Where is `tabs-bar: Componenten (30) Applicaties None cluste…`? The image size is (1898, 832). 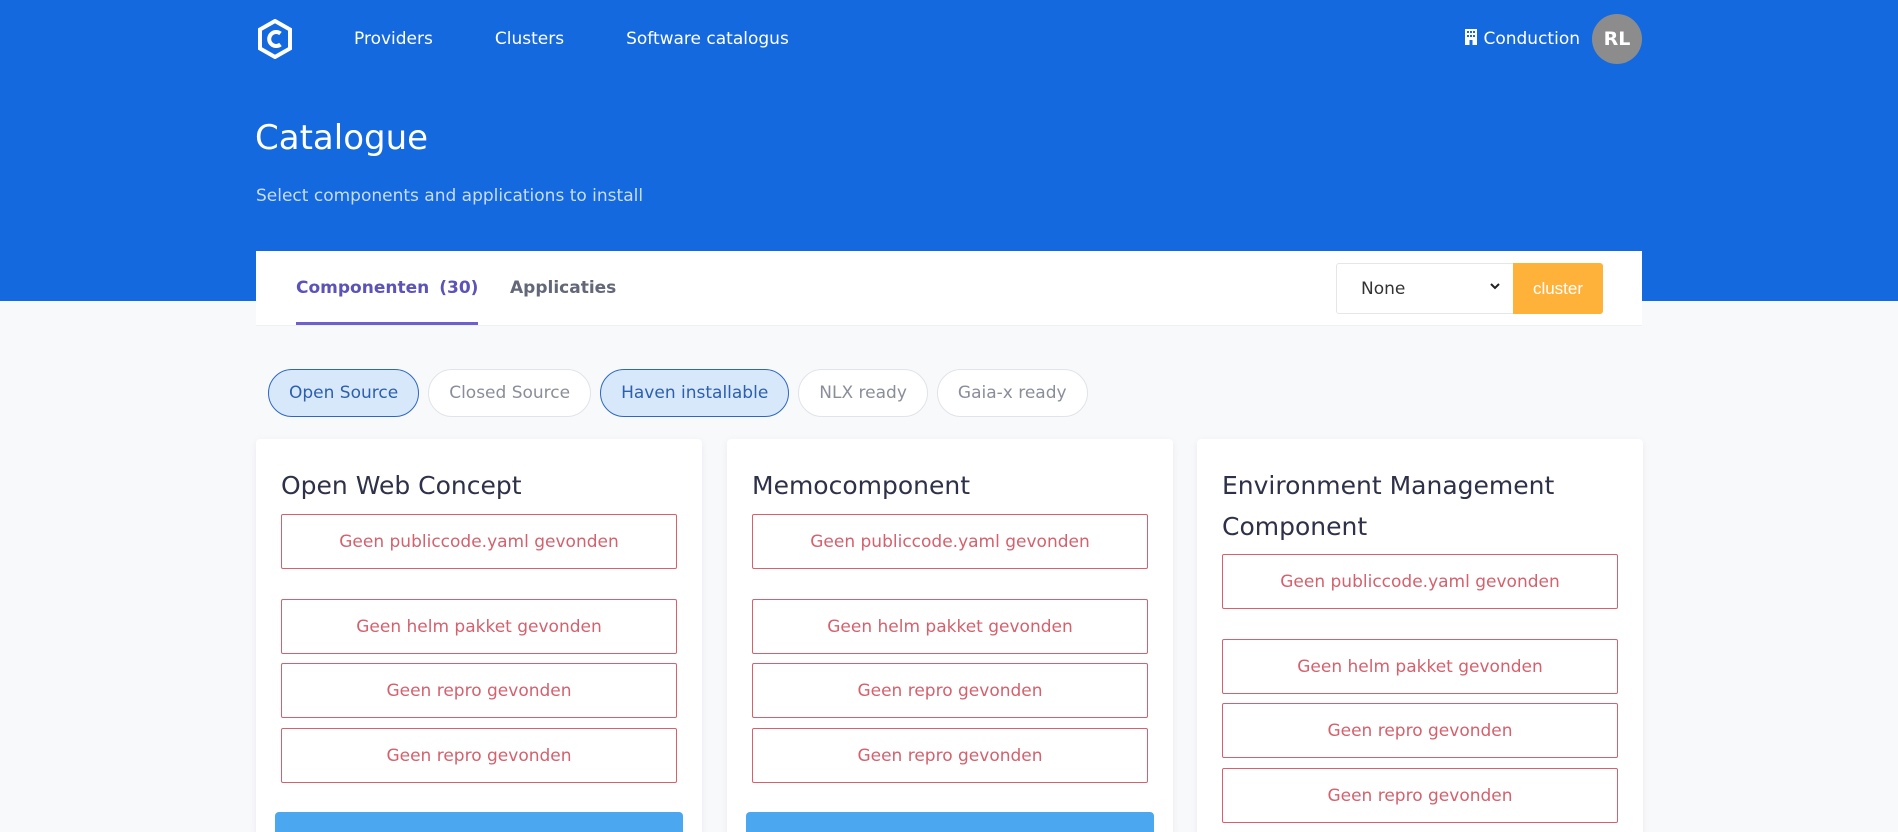
tabs-bar: Componenten (30) Applicaties None cluste… is located at coordinates (949, 288).